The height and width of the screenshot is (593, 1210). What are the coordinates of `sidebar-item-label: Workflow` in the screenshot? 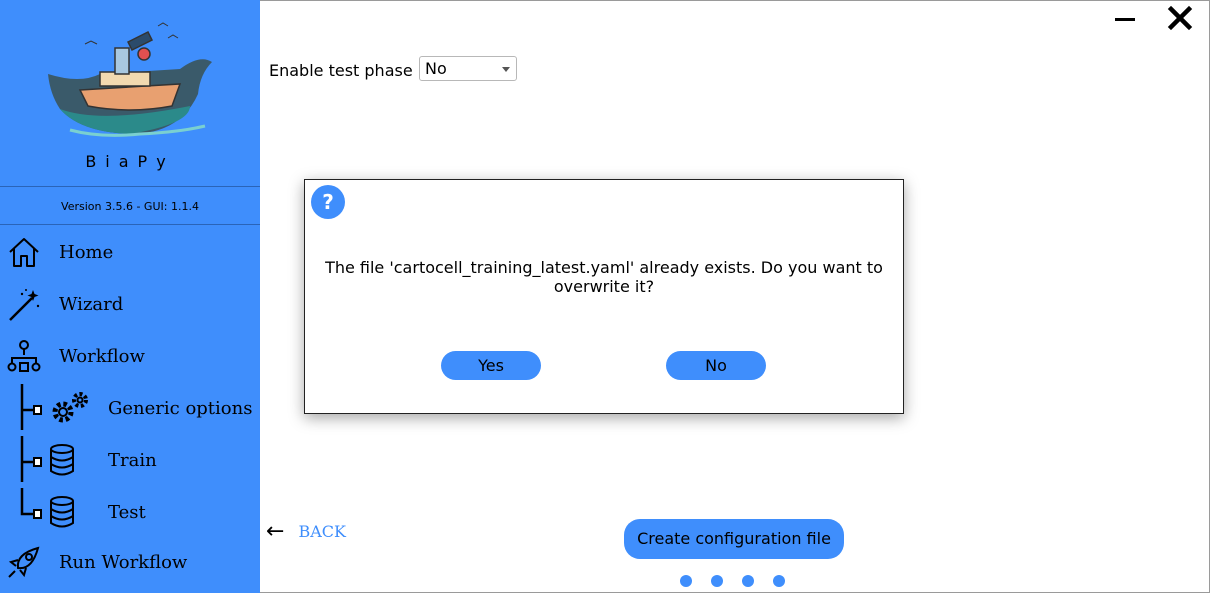 It's located at (102, 356).